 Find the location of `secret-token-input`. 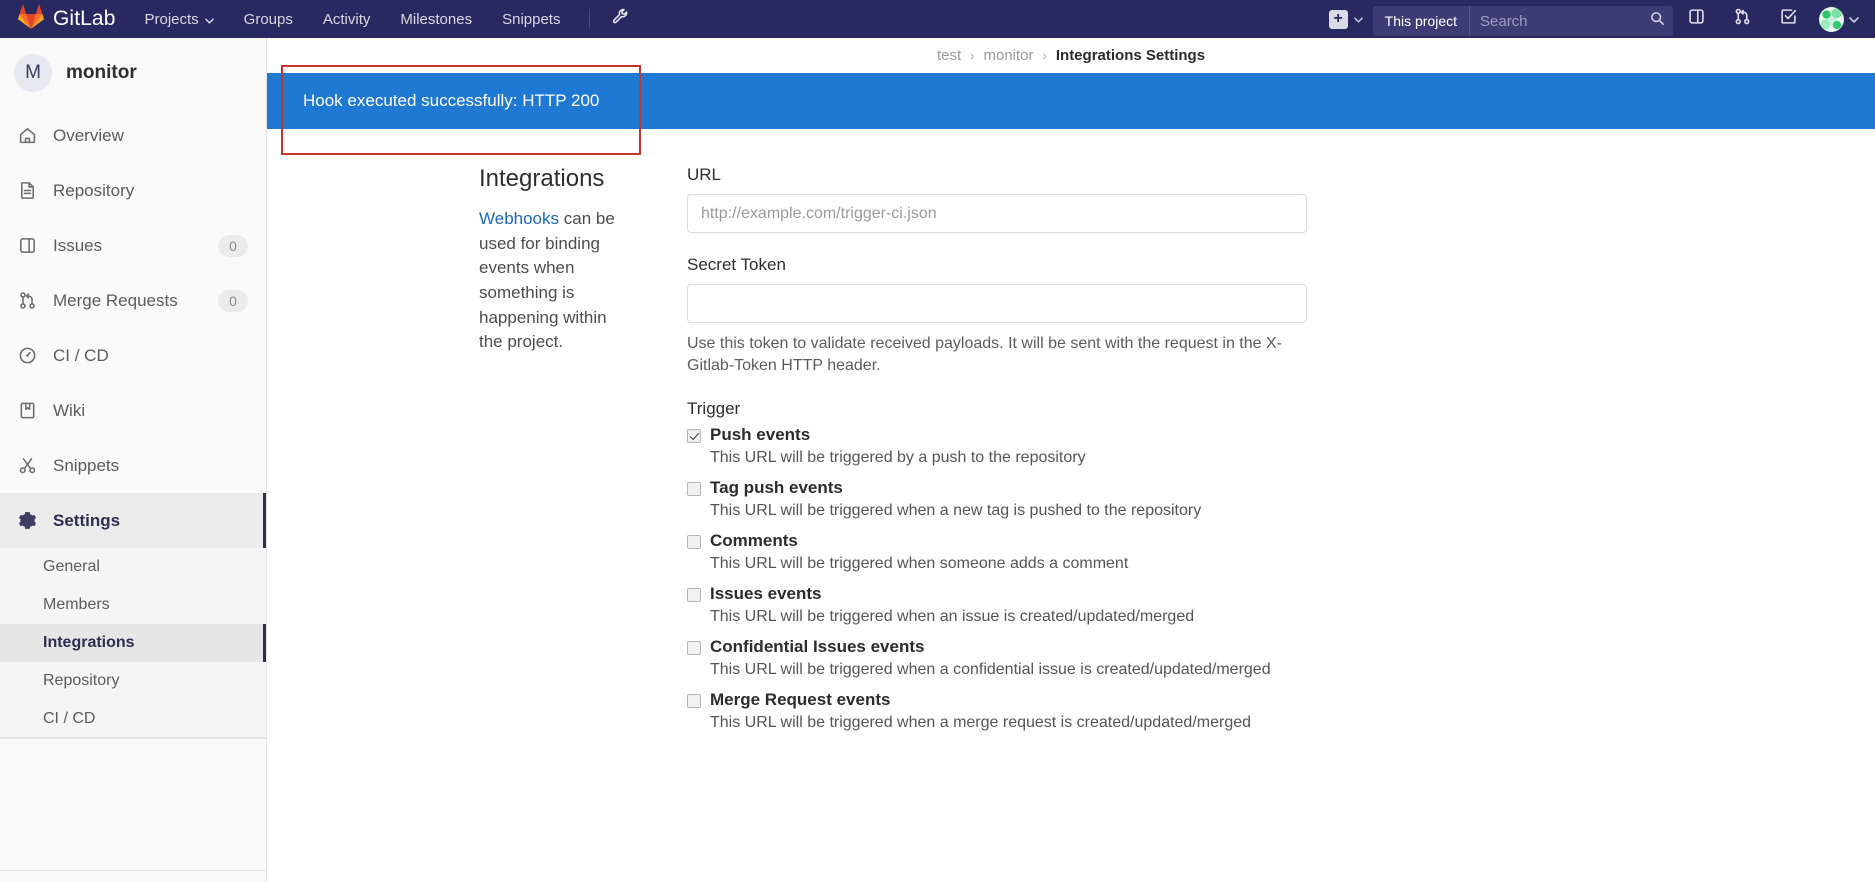

secret-token-input is located at coordinates (997, 303).